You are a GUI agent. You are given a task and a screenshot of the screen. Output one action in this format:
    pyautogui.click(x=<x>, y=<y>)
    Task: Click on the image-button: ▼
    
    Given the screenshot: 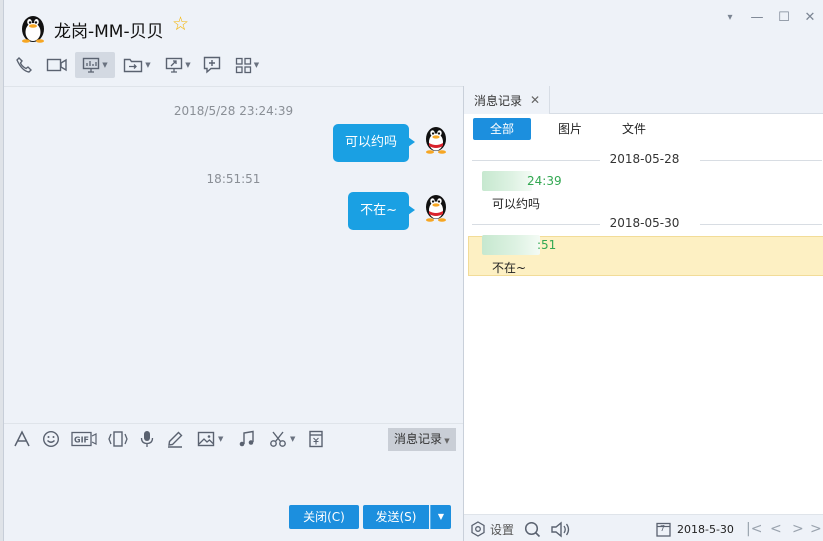 What is the action you would take?
    pyautogui.click(x=210, y=439)
    